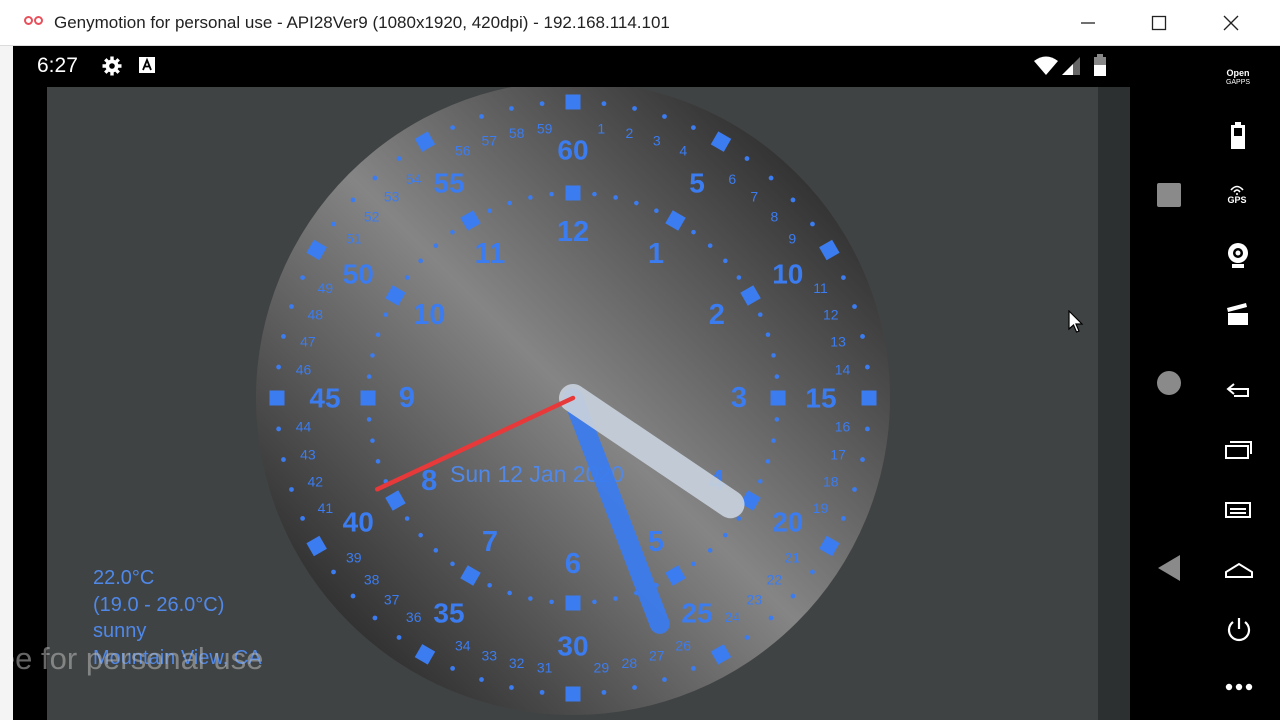  I want to click on back-icon, so click(1238, 390).